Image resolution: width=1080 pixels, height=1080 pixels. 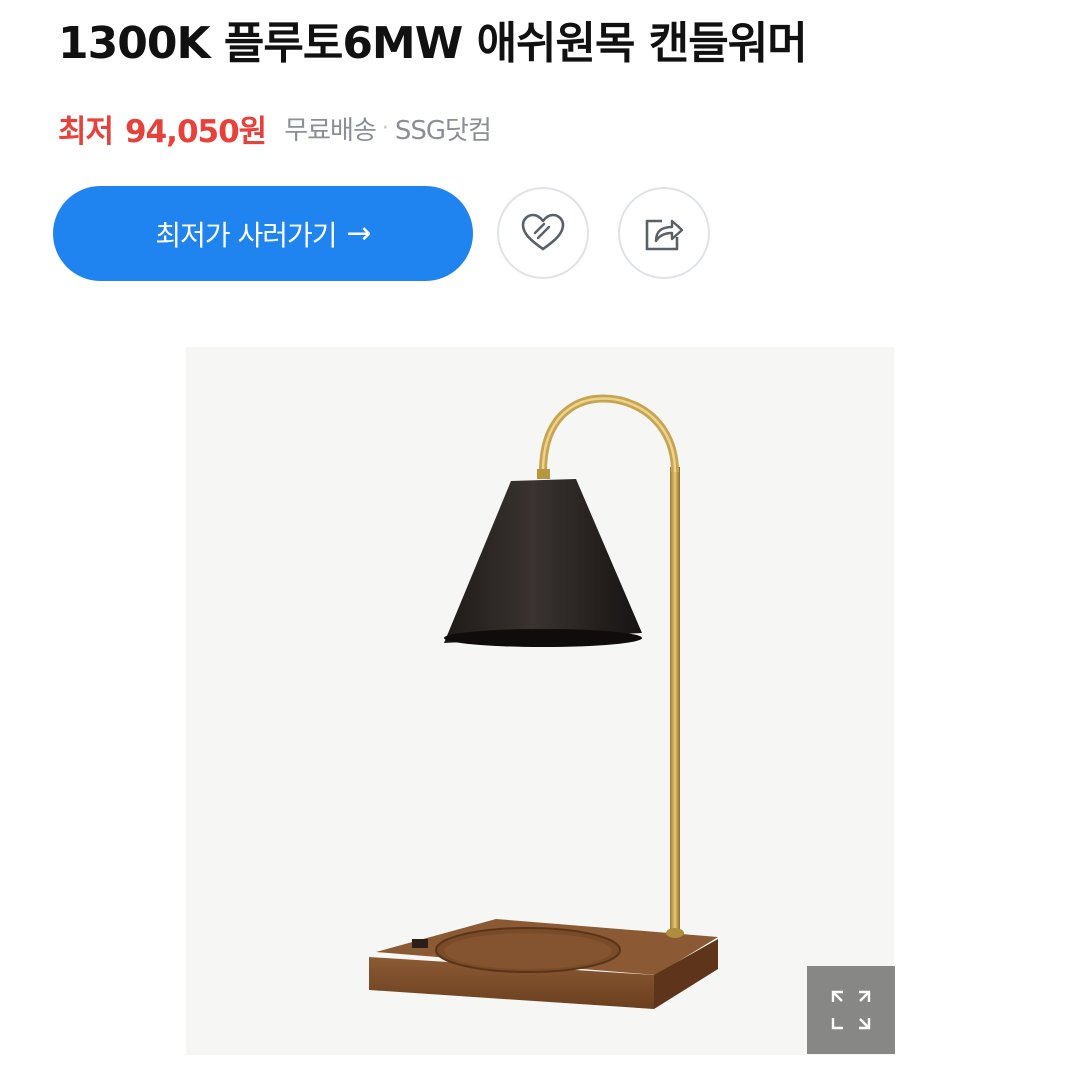 I want to click on share-icon, so click(x=664, y=235).